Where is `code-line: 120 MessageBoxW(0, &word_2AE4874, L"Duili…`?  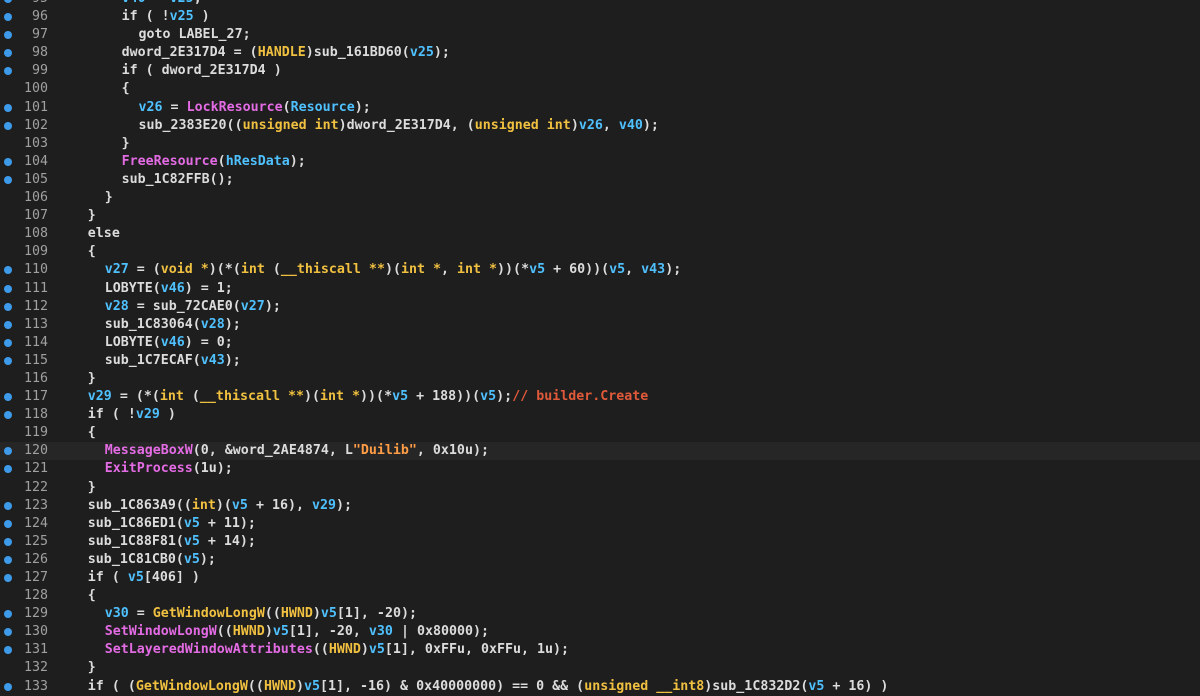 code-line: 120 MessageBoxW(0, &word_2AE4874, L"Duili… is located at coordinates (600, 451).